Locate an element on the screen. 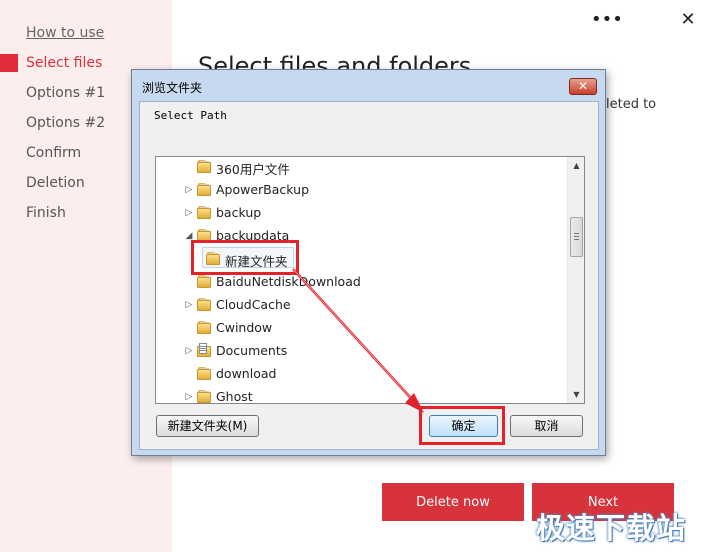 This screenshot has width=712, height=552. active-step-marker is located at coordinates (9, 63).